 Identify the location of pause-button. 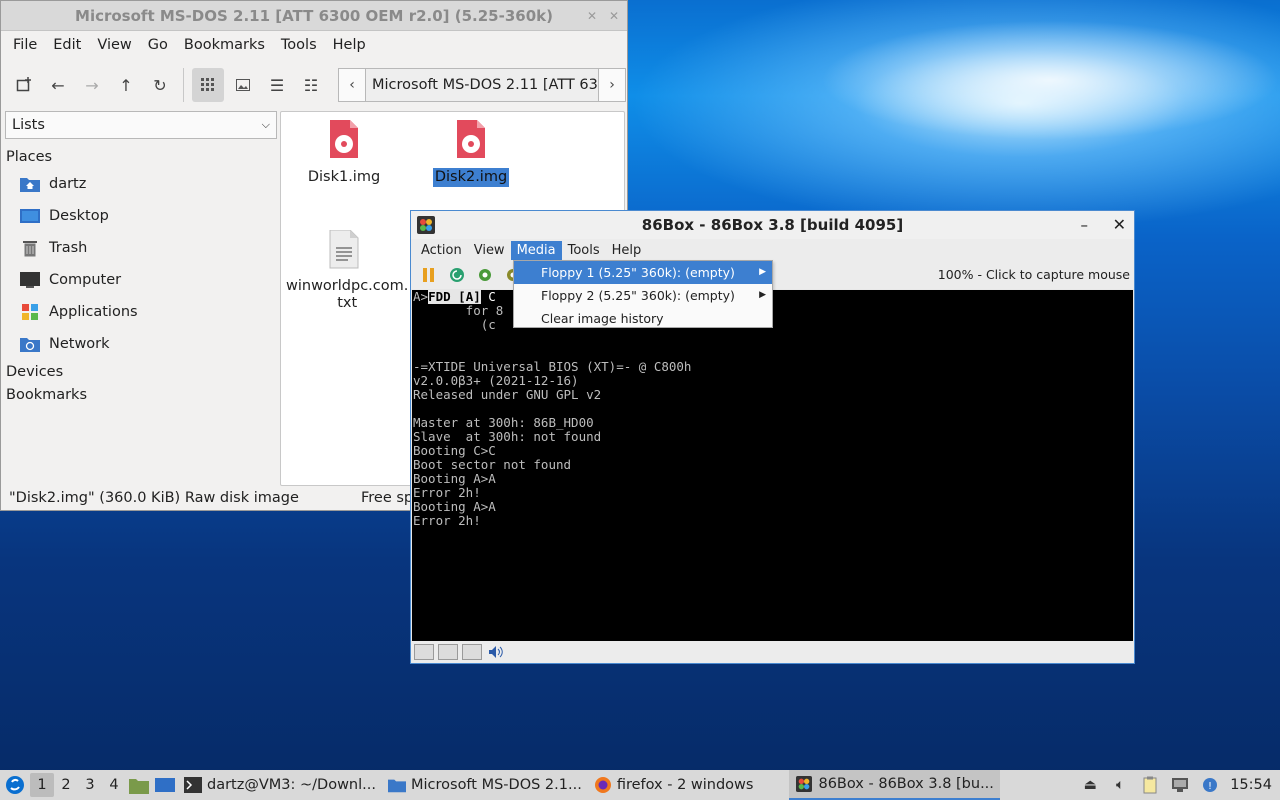
(429, 275).